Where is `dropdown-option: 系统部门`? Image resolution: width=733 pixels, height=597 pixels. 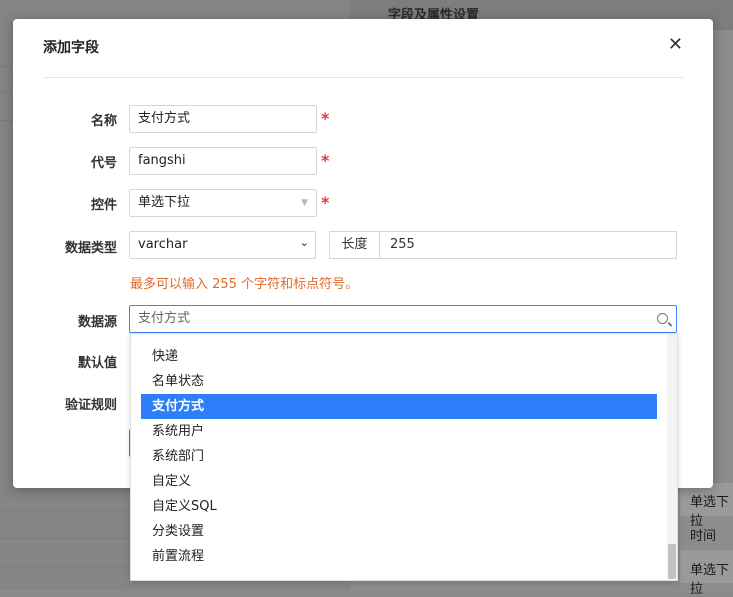
dropdown-option: 系统部门 is located at coordinates (399, 456).